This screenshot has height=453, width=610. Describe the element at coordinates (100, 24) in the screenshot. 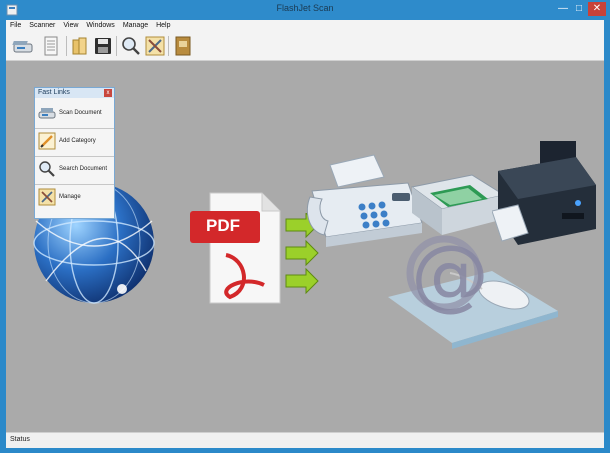

I see `menu-windows: Windows` at that location.